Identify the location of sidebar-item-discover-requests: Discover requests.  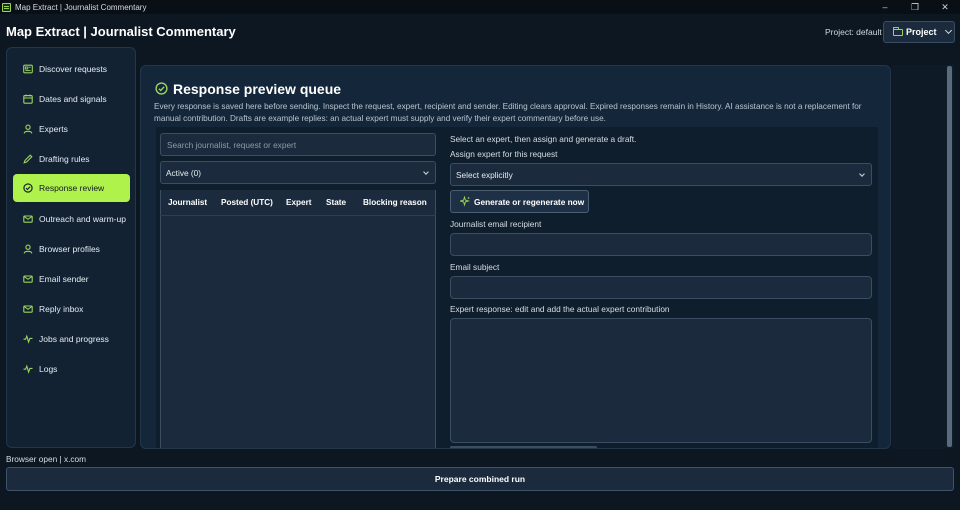
(71, 69).